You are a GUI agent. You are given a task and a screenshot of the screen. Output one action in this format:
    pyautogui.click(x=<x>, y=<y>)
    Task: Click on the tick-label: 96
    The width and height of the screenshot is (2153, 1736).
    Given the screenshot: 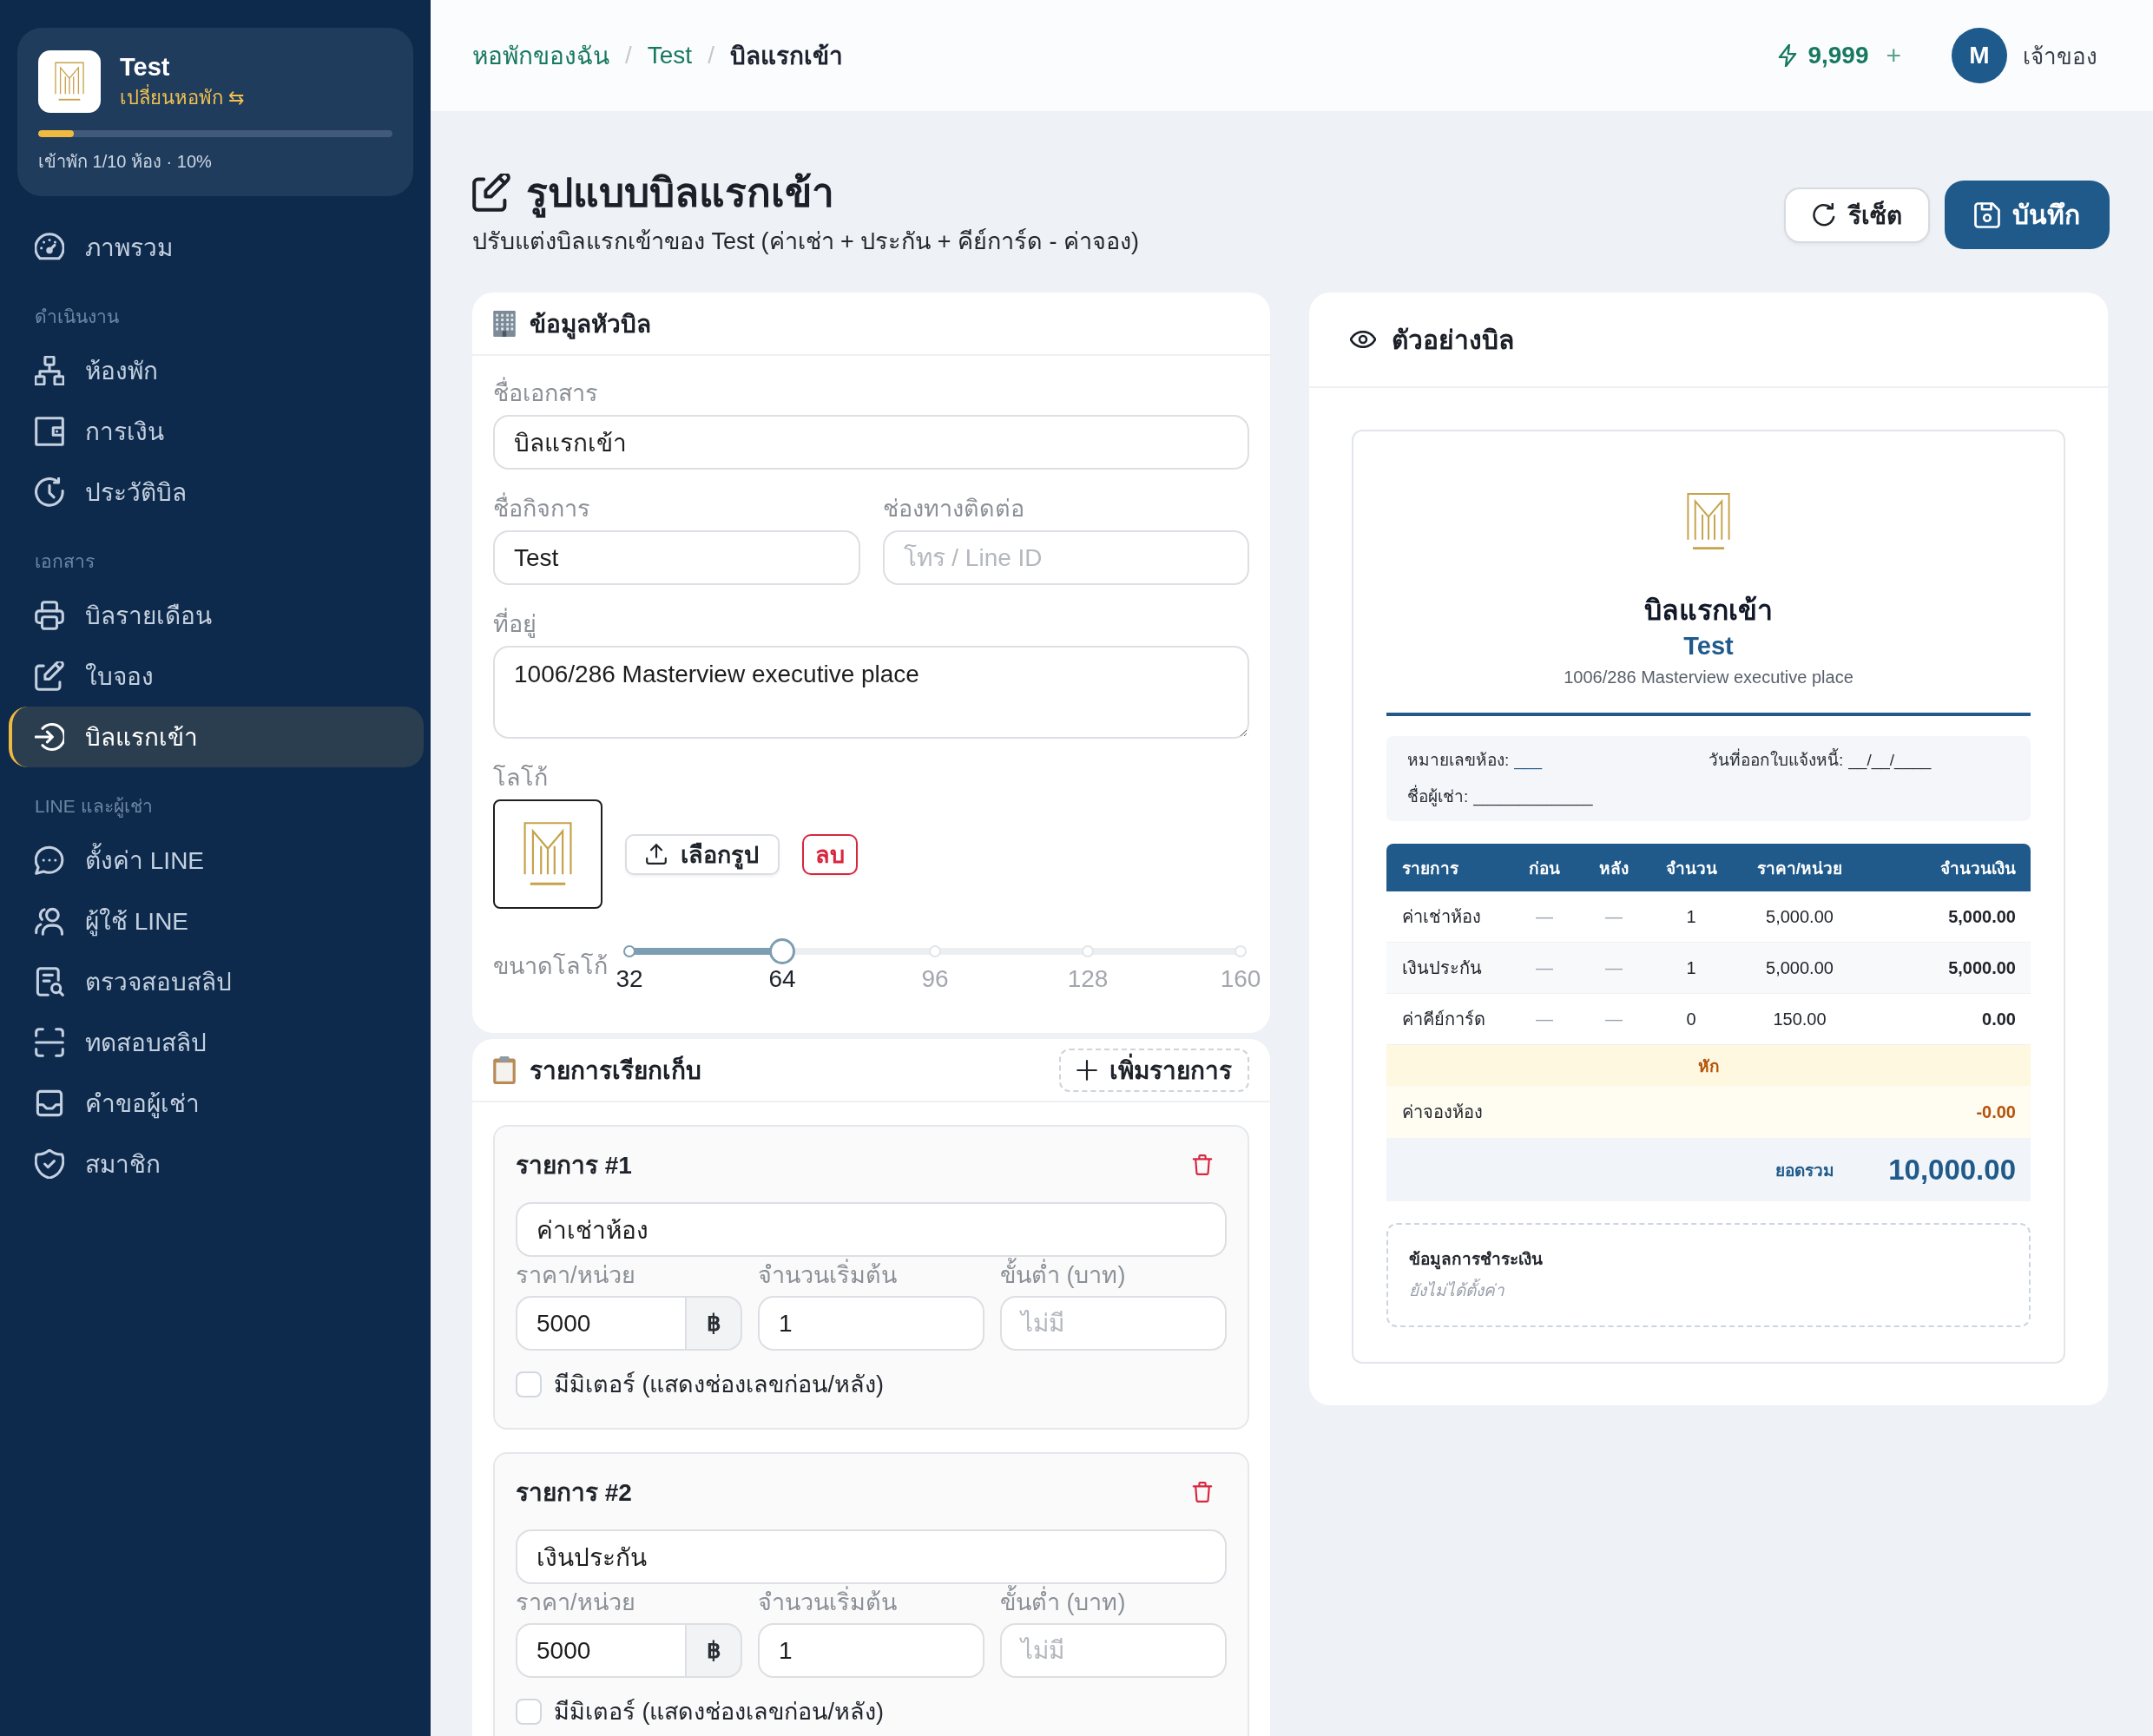 What is the action you would take?
    pyautogui.click(x=935, y=979)
    